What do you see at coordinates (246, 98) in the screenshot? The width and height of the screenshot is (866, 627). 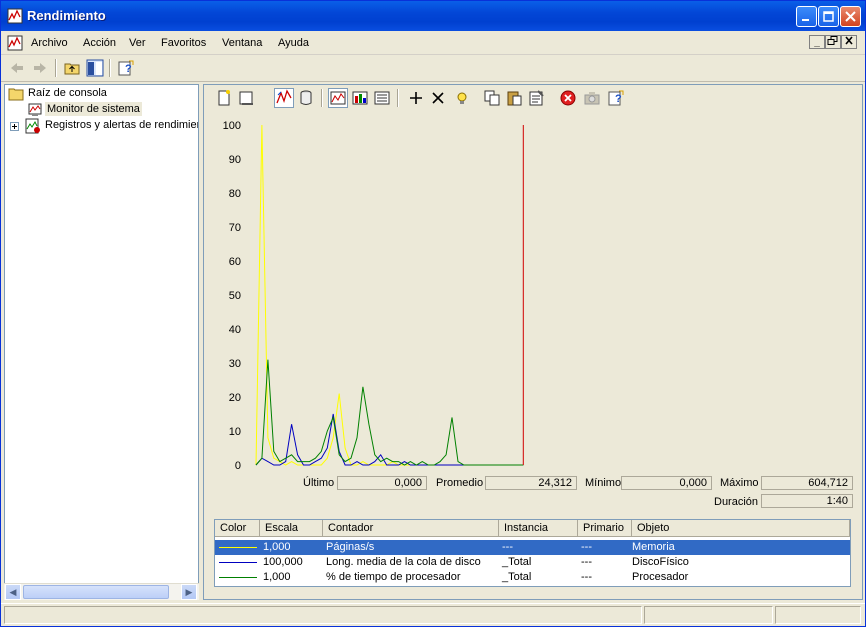 I see `clear-display-icon` at bounding box center [246, 98].